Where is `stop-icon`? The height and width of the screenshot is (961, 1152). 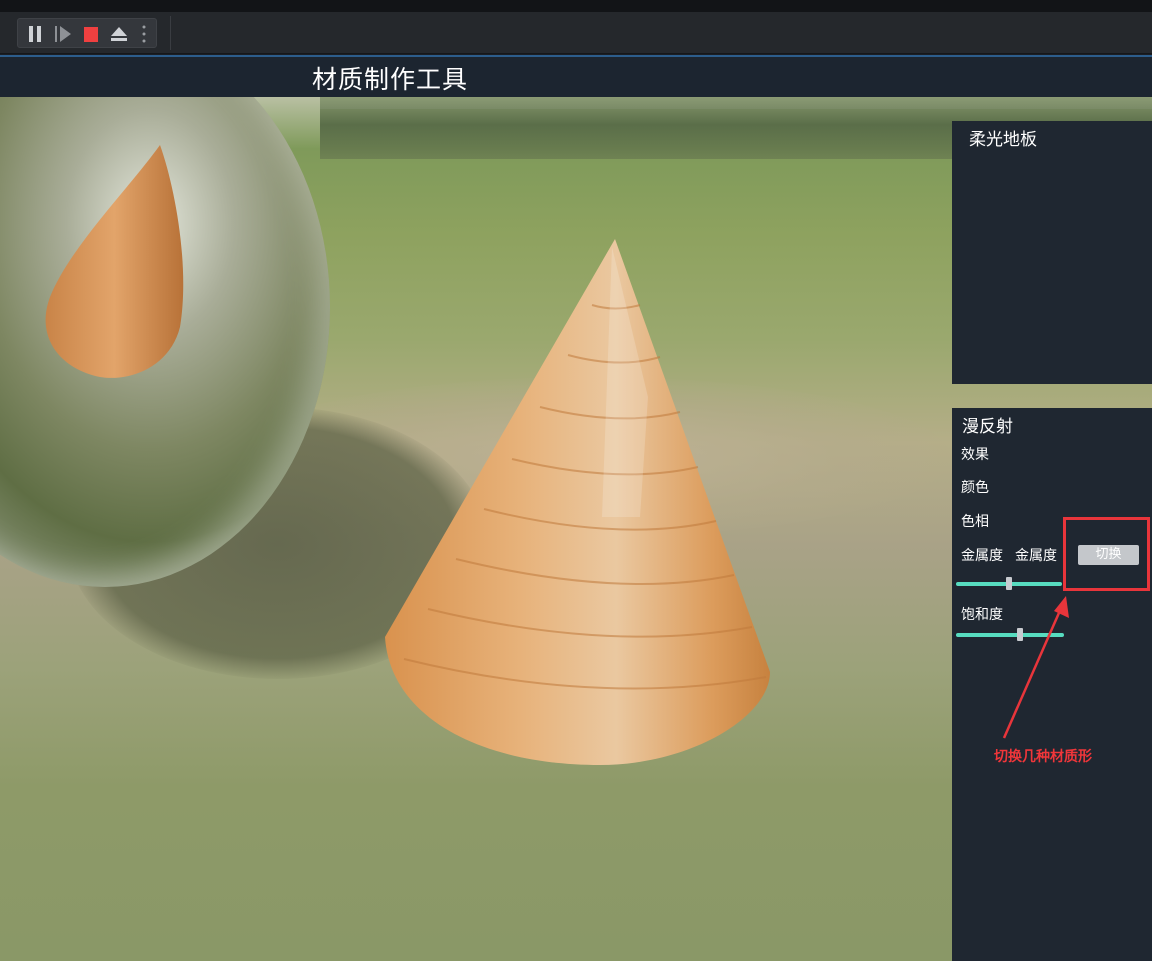
stop-icon is located at coordinates (91, 34).